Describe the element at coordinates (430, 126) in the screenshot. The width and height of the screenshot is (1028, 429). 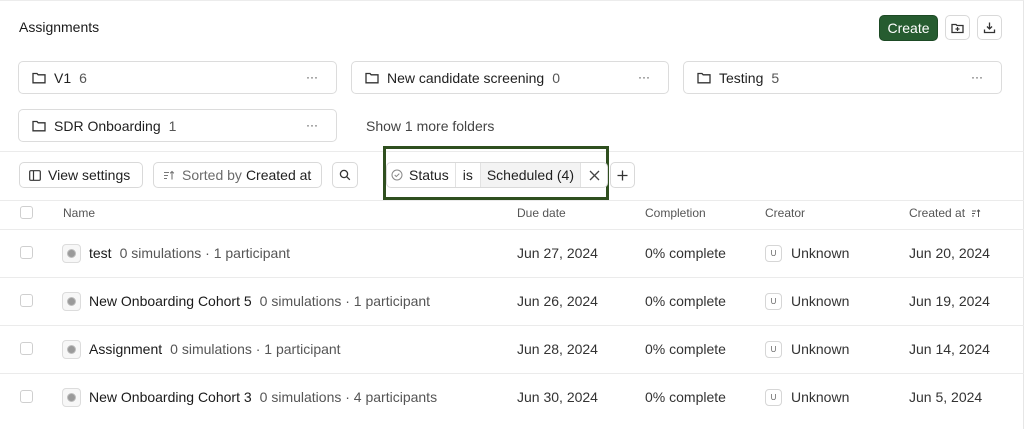
I see `show-more-folders-link: Show 1 more folders` at that location.